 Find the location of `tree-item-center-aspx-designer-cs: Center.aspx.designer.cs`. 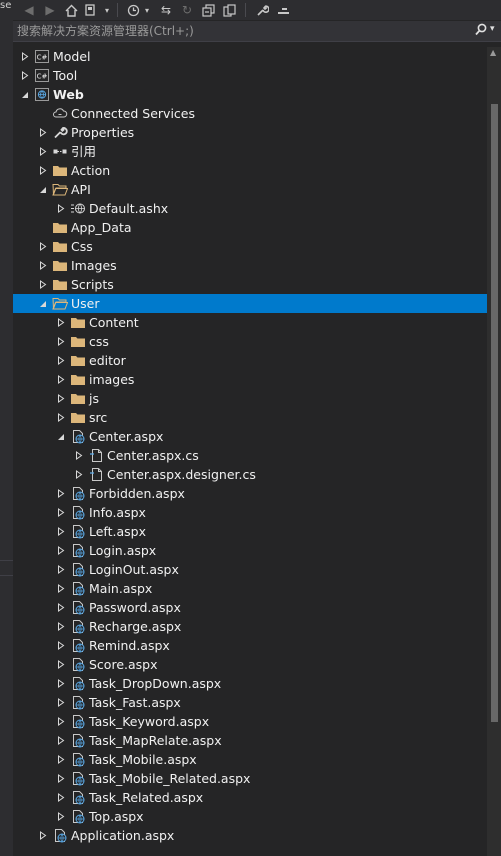

tree-item-center-aspx-designer-cs: Center.aspx.designer.cs is located at coordinates (250, 474).